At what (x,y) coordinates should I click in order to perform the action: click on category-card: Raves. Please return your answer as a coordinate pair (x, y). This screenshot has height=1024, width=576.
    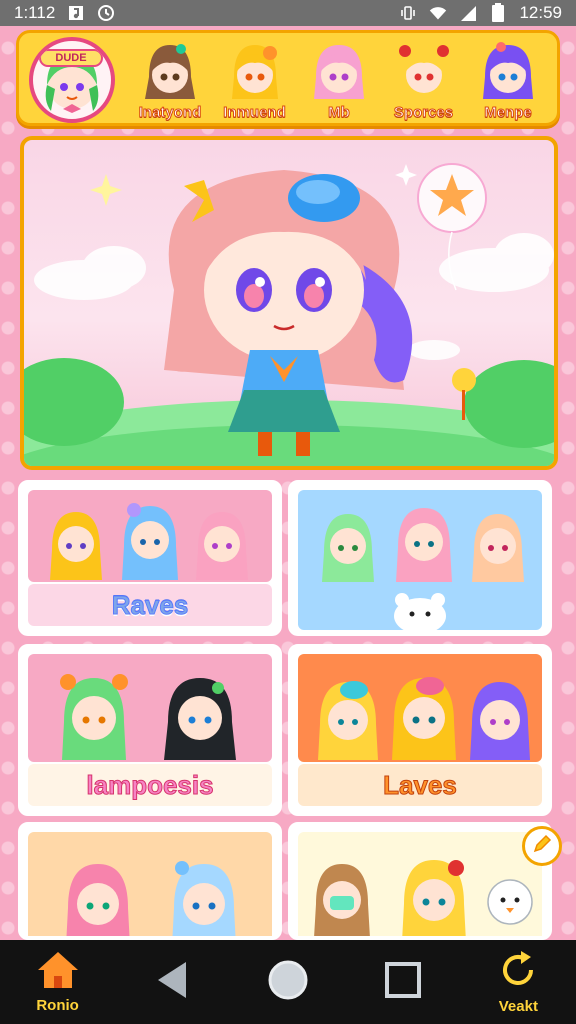
    Looking at the image, I should click on (150, 558).